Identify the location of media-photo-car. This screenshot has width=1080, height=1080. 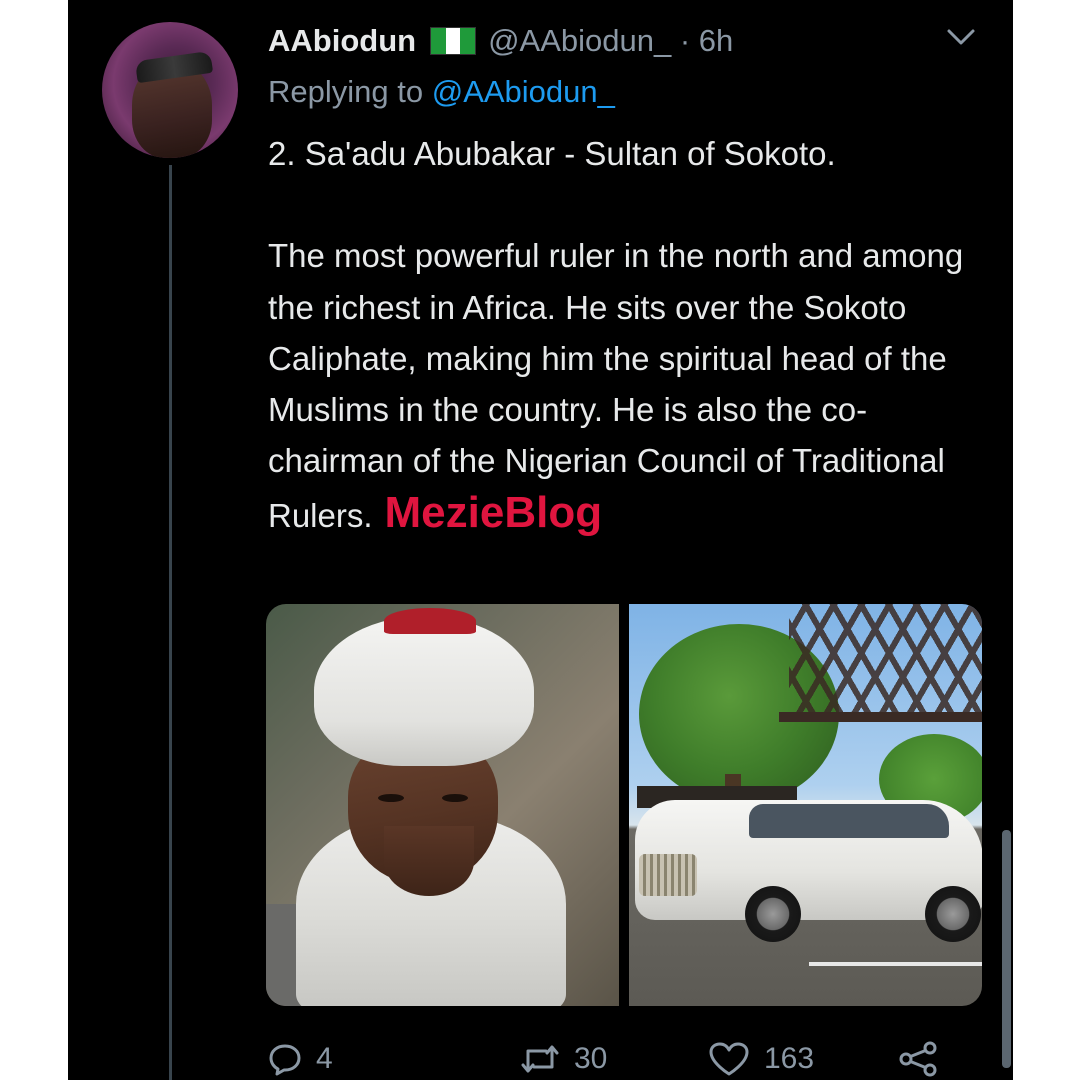
(805, 805).